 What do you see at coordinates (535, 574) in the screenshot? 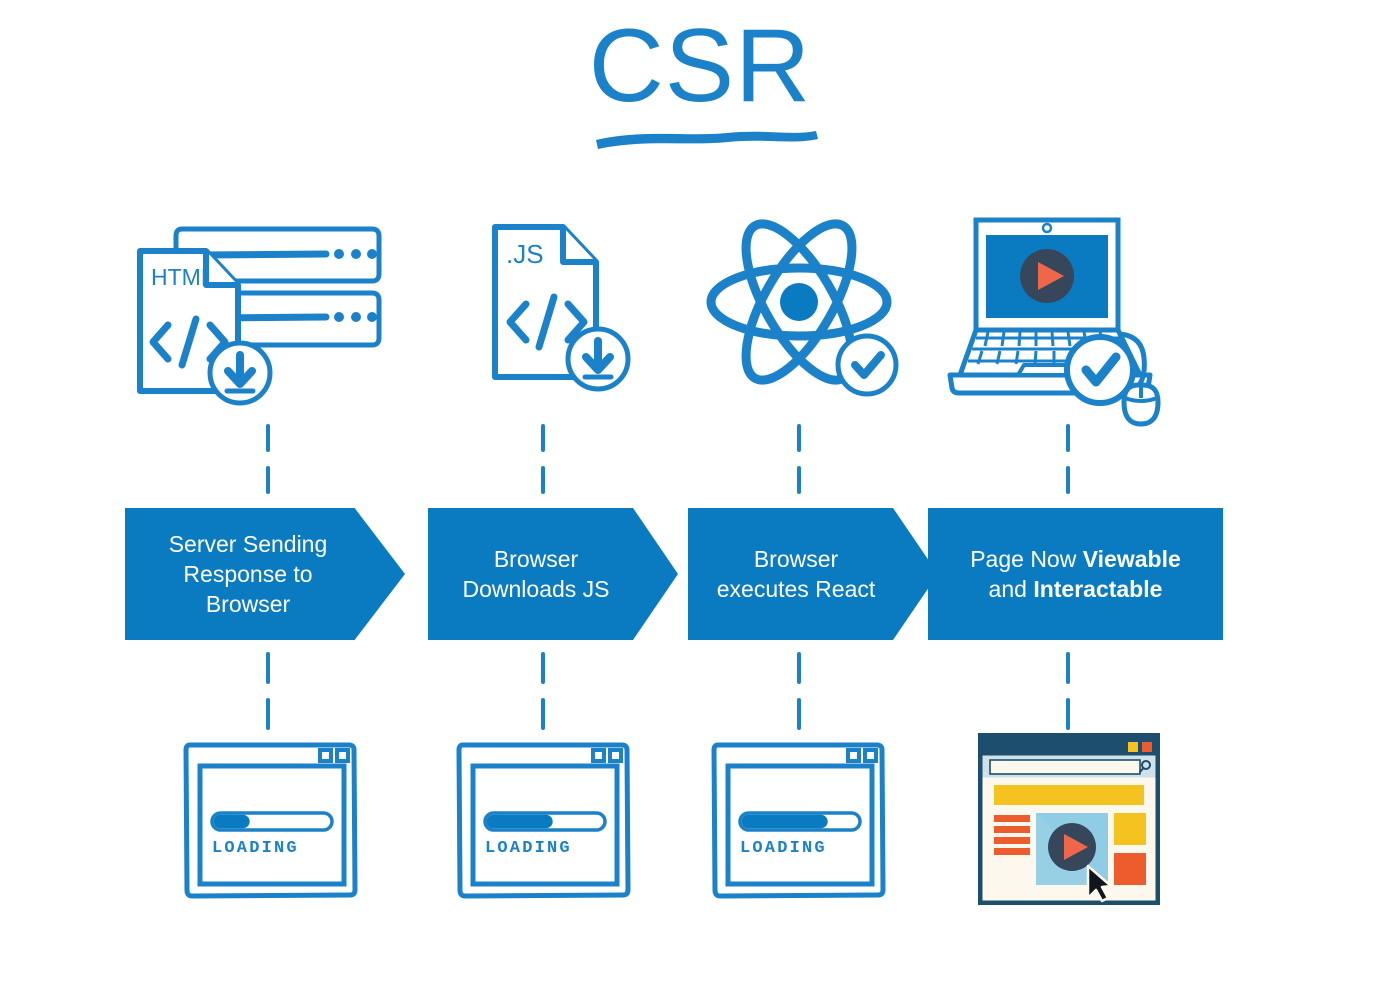
I see `banner-step-2-text: Browser Downloads JS` at bounding box center [535, 574].